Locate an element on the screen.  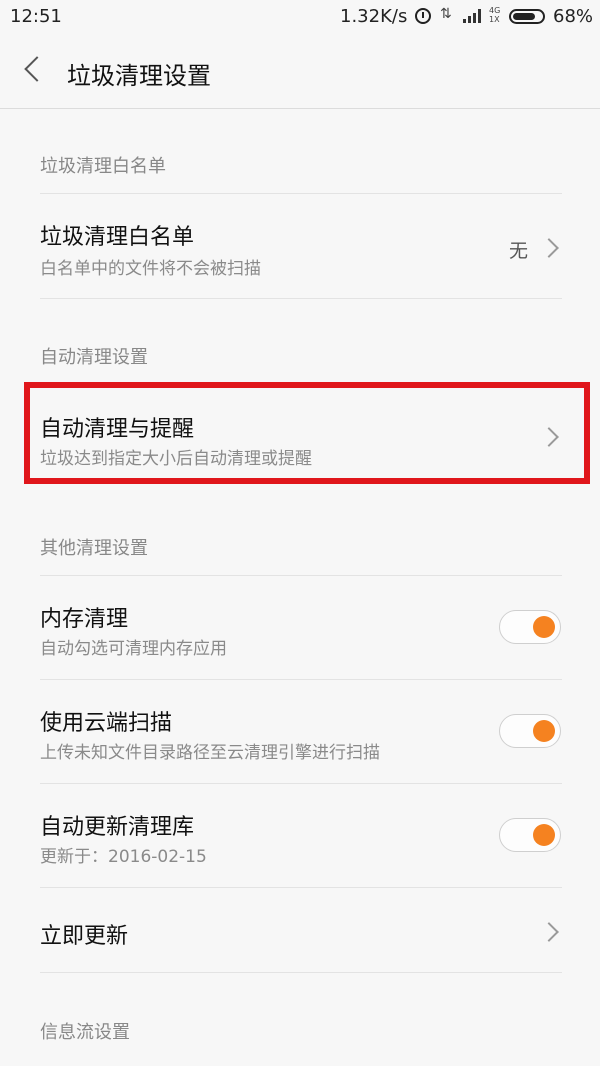
alarm-icon is located at coordinates (423, 16).